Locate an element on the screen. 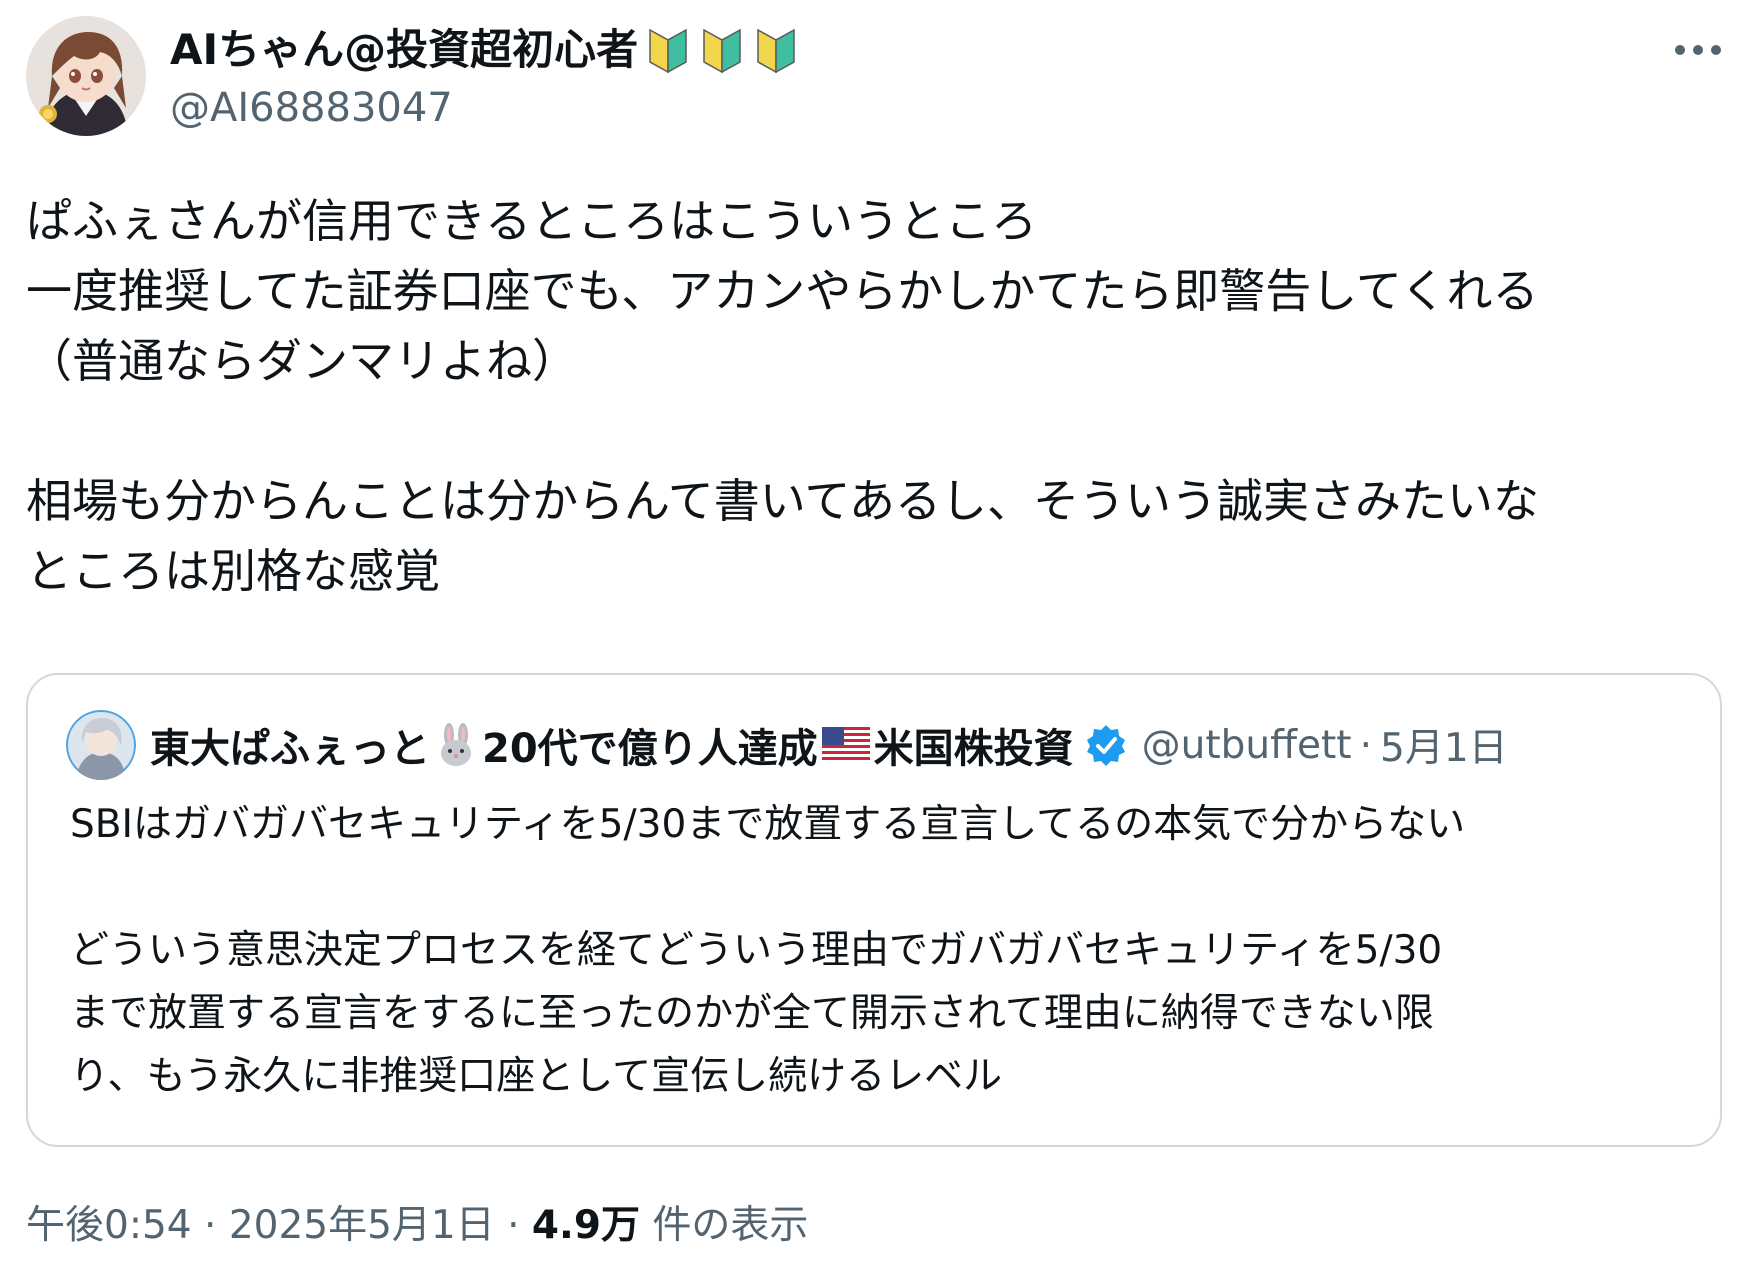 The width and height of the screenshot is (1748, 1266). quote-author-name: 東大ぱふぇっと 20代で億り人達成 米国株投資 is located at coordinates (612, 745).